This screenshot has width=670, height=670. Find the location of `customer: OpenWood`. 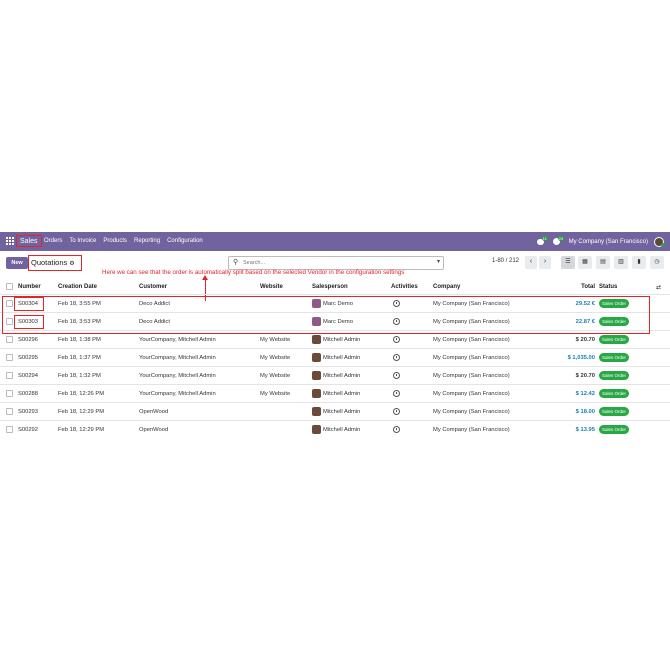

customer: OpenWood is located at coordinates (154, 412).